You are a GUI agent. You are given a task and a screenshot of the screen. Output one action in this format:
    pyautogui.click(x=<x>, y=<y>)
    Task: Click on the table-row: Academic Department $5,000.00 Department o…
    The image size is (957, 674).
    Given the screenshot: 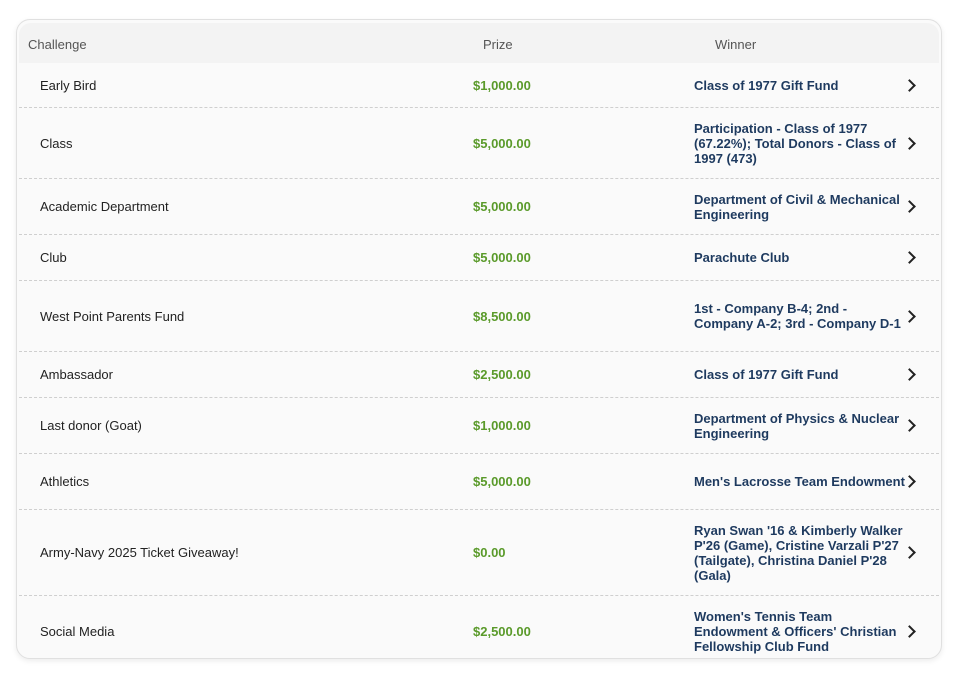 What is the action you would take?
    pyautogui.click(x=479, y=207)
    